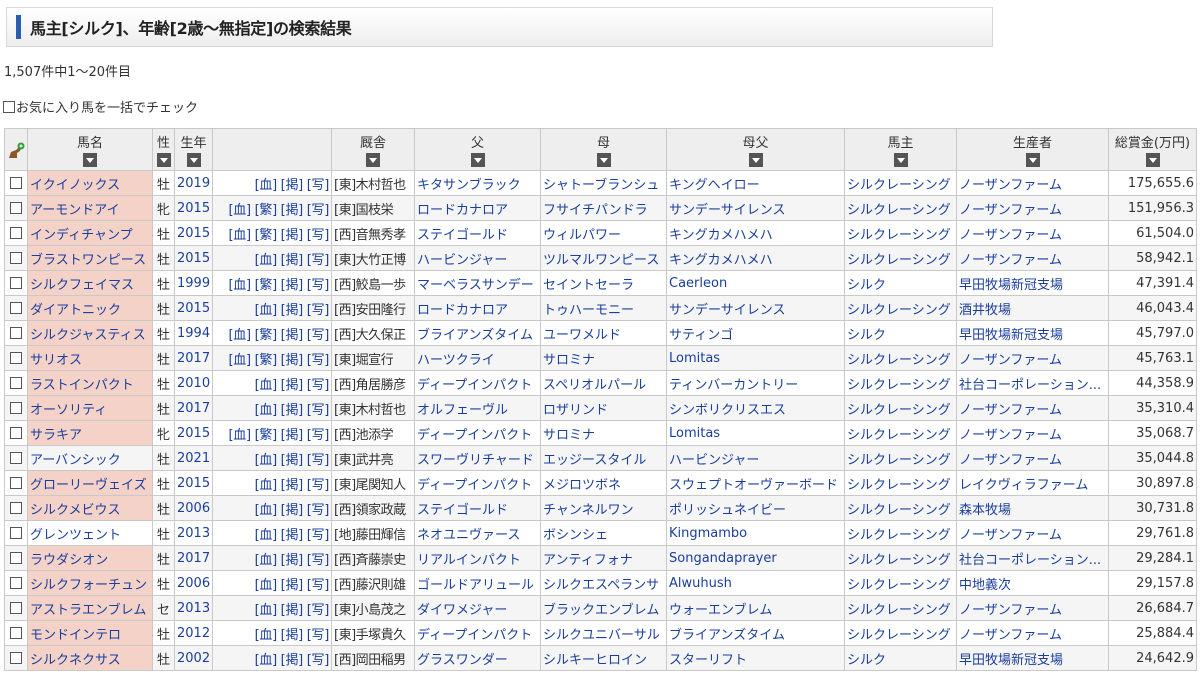 This screenshot has width=1200, height=677. I want to click on horse-name: サリオス, so click(90, 358).